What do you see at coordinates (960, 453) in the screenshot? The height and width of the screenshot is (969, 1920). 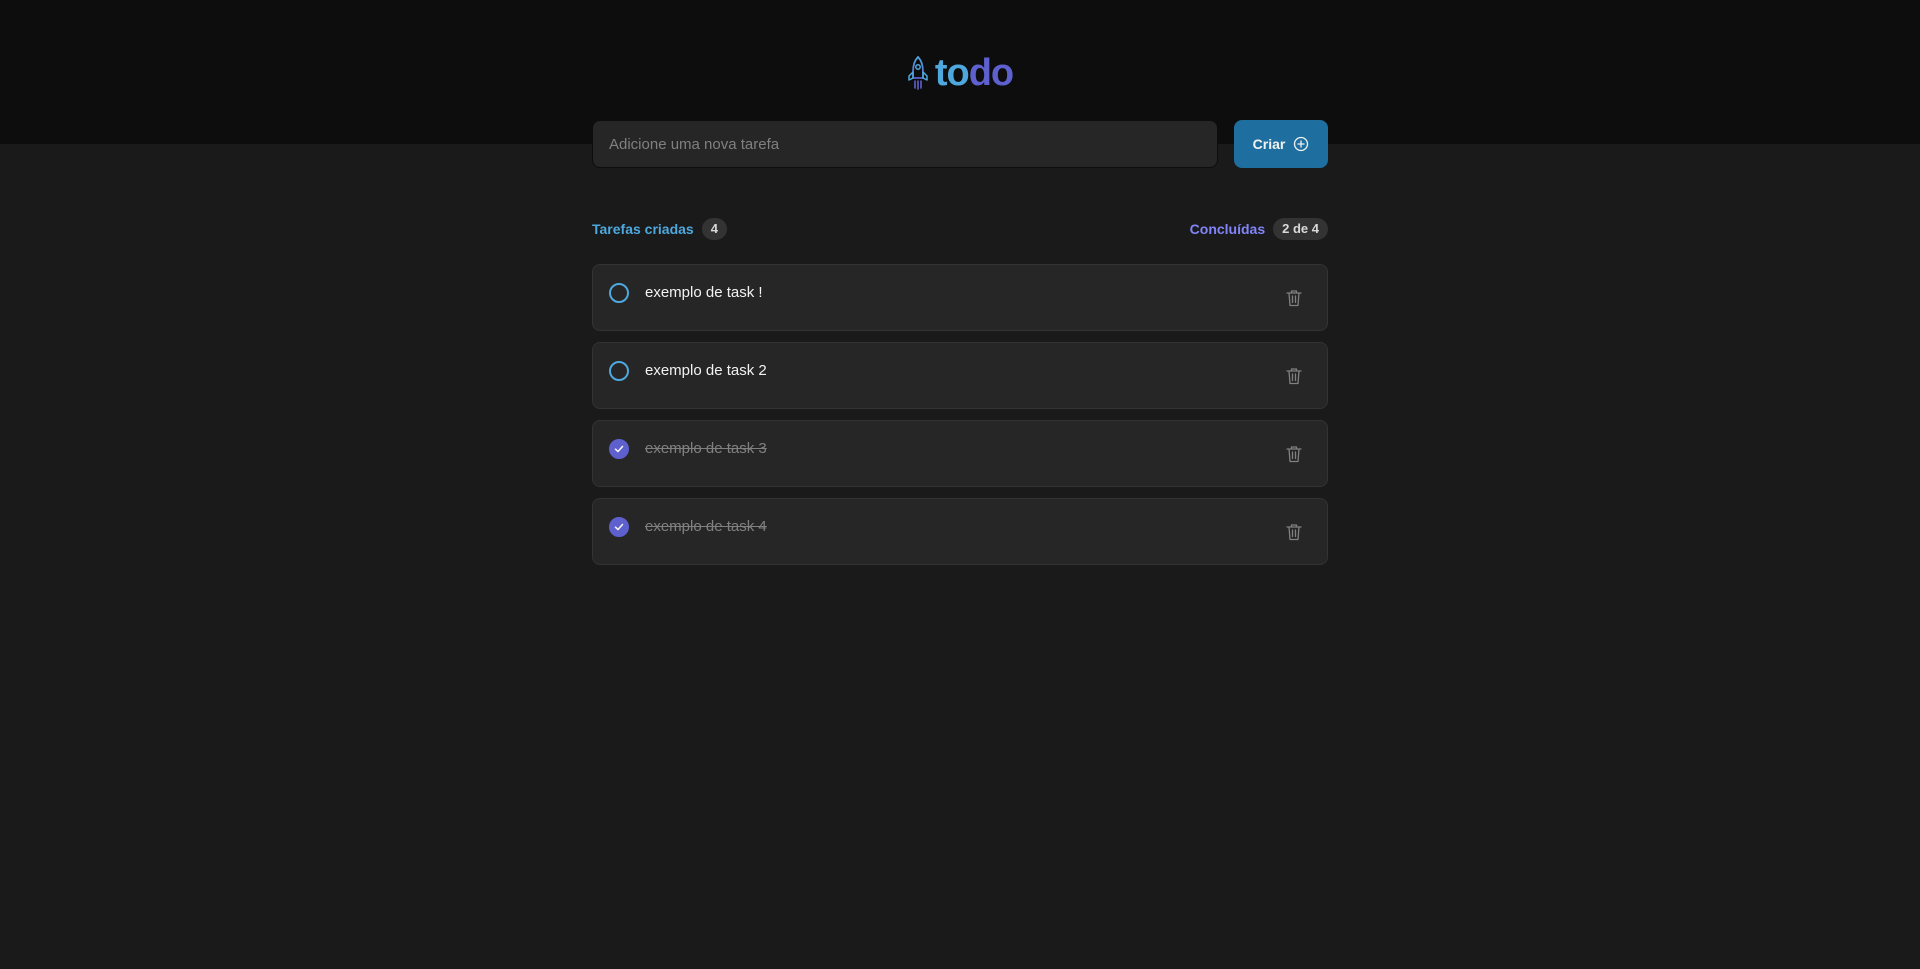 I see `task-item: exemplo de task 3` at bounding box center [960, 453].